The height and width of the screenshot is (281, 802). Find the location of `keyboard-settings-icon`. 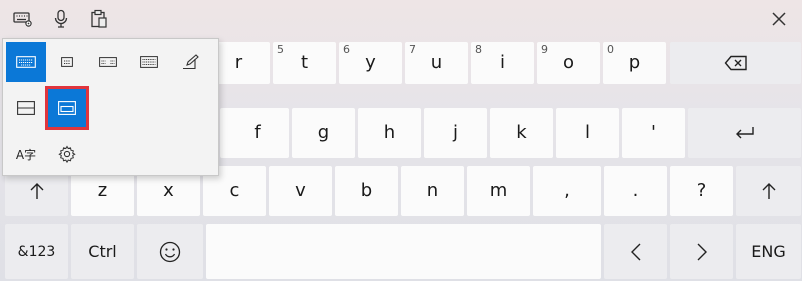

keyboard-settings-icon is located at coordinates (23, 19).